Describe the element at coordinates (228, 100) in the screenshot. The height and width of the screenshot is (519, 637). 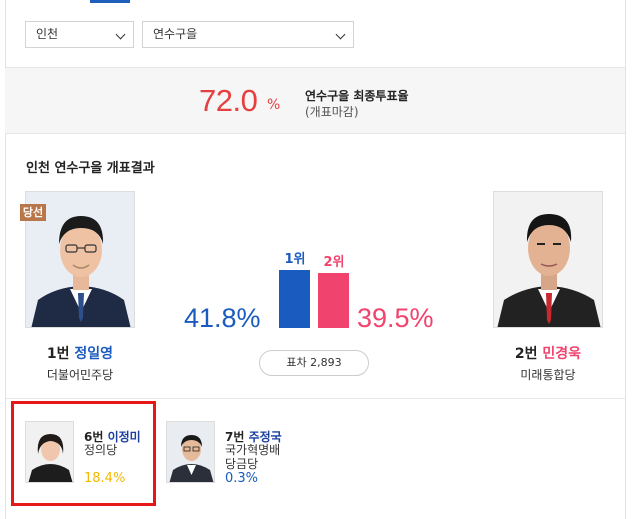
I see `turnout-value: 72.0` at that location.